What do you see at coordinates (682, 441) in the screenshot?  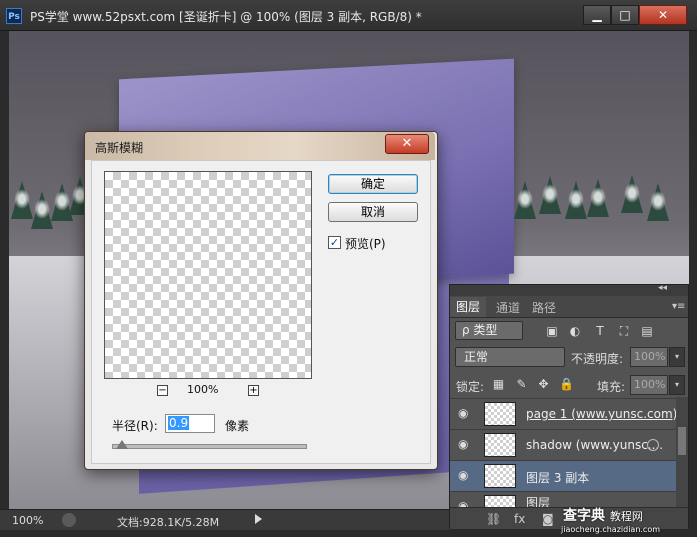 I see `scrollbar-thumb` at bounding box center [682, 441].